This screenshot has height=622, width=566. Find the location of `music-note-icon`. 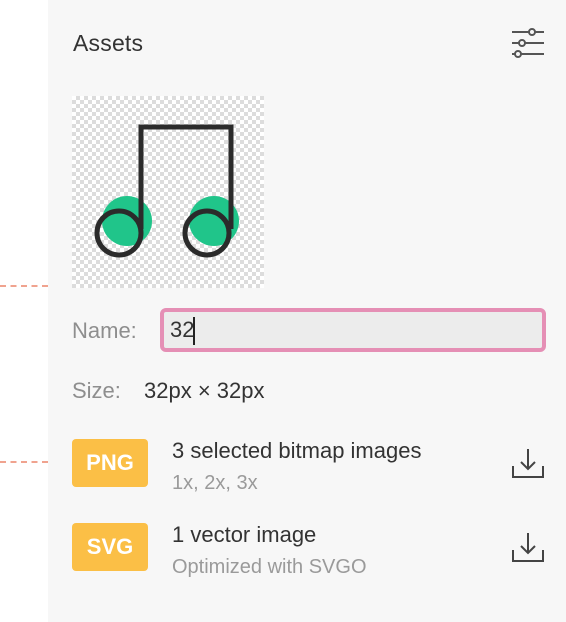

music-note-icon is located at coordinates (166, 191).